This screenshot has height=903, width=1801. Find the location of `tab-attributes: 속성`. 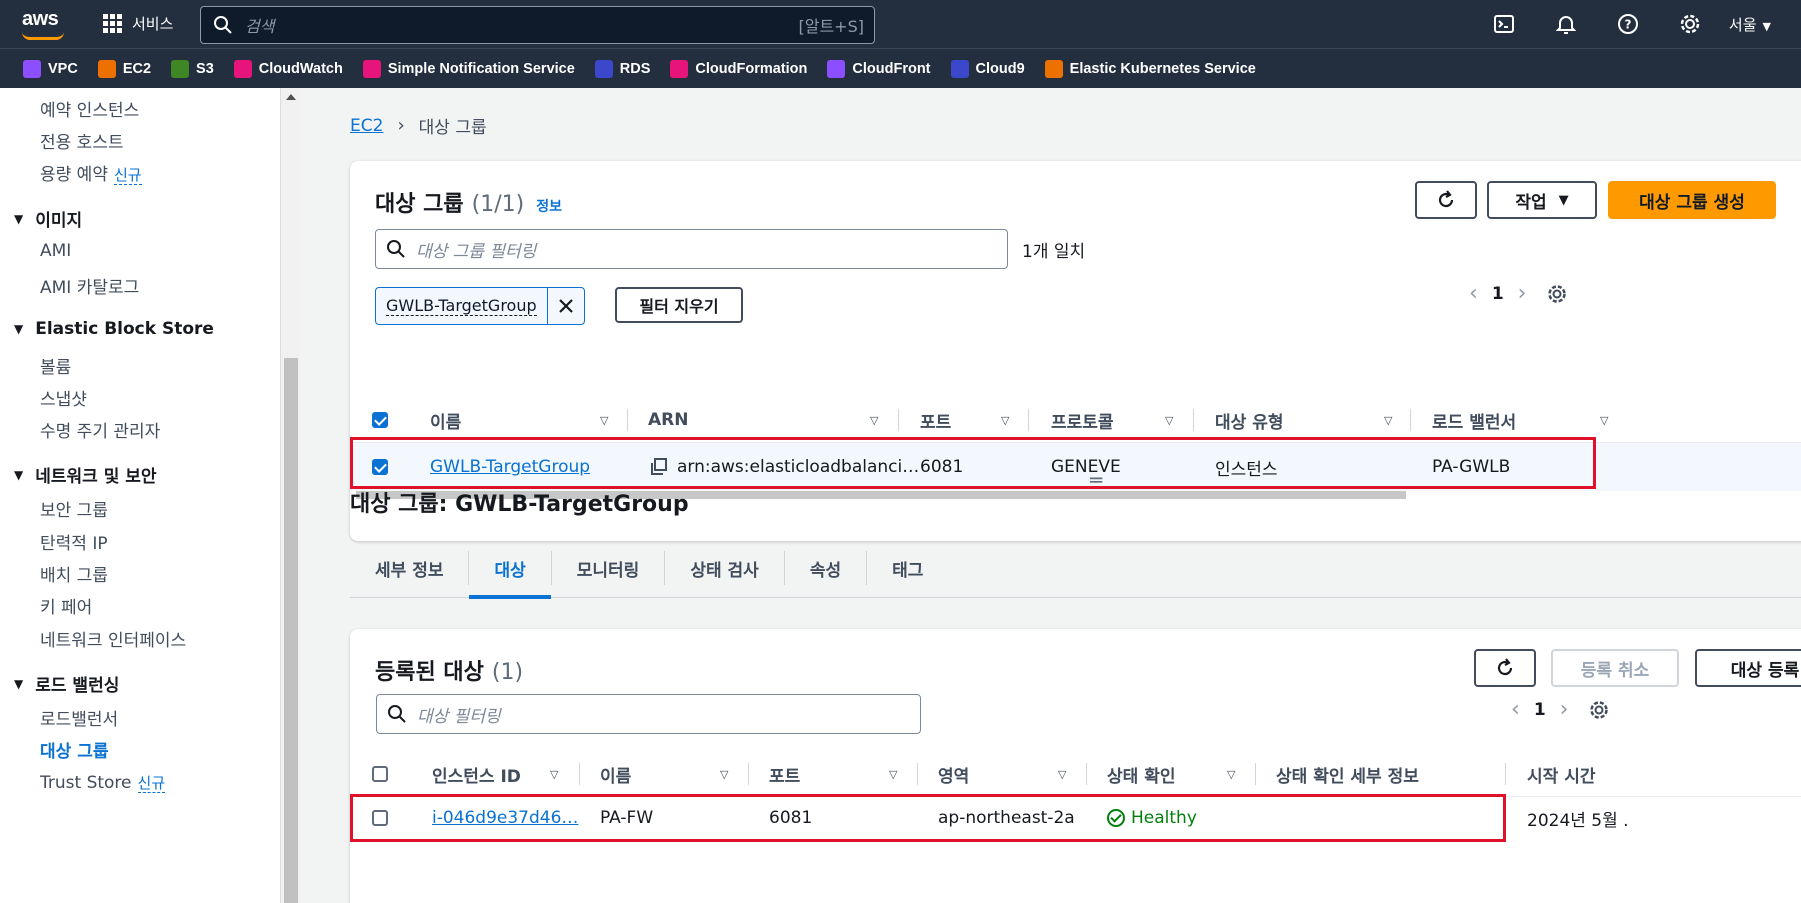

tab-attributes: 속성 is located at coordinates (825, 568).